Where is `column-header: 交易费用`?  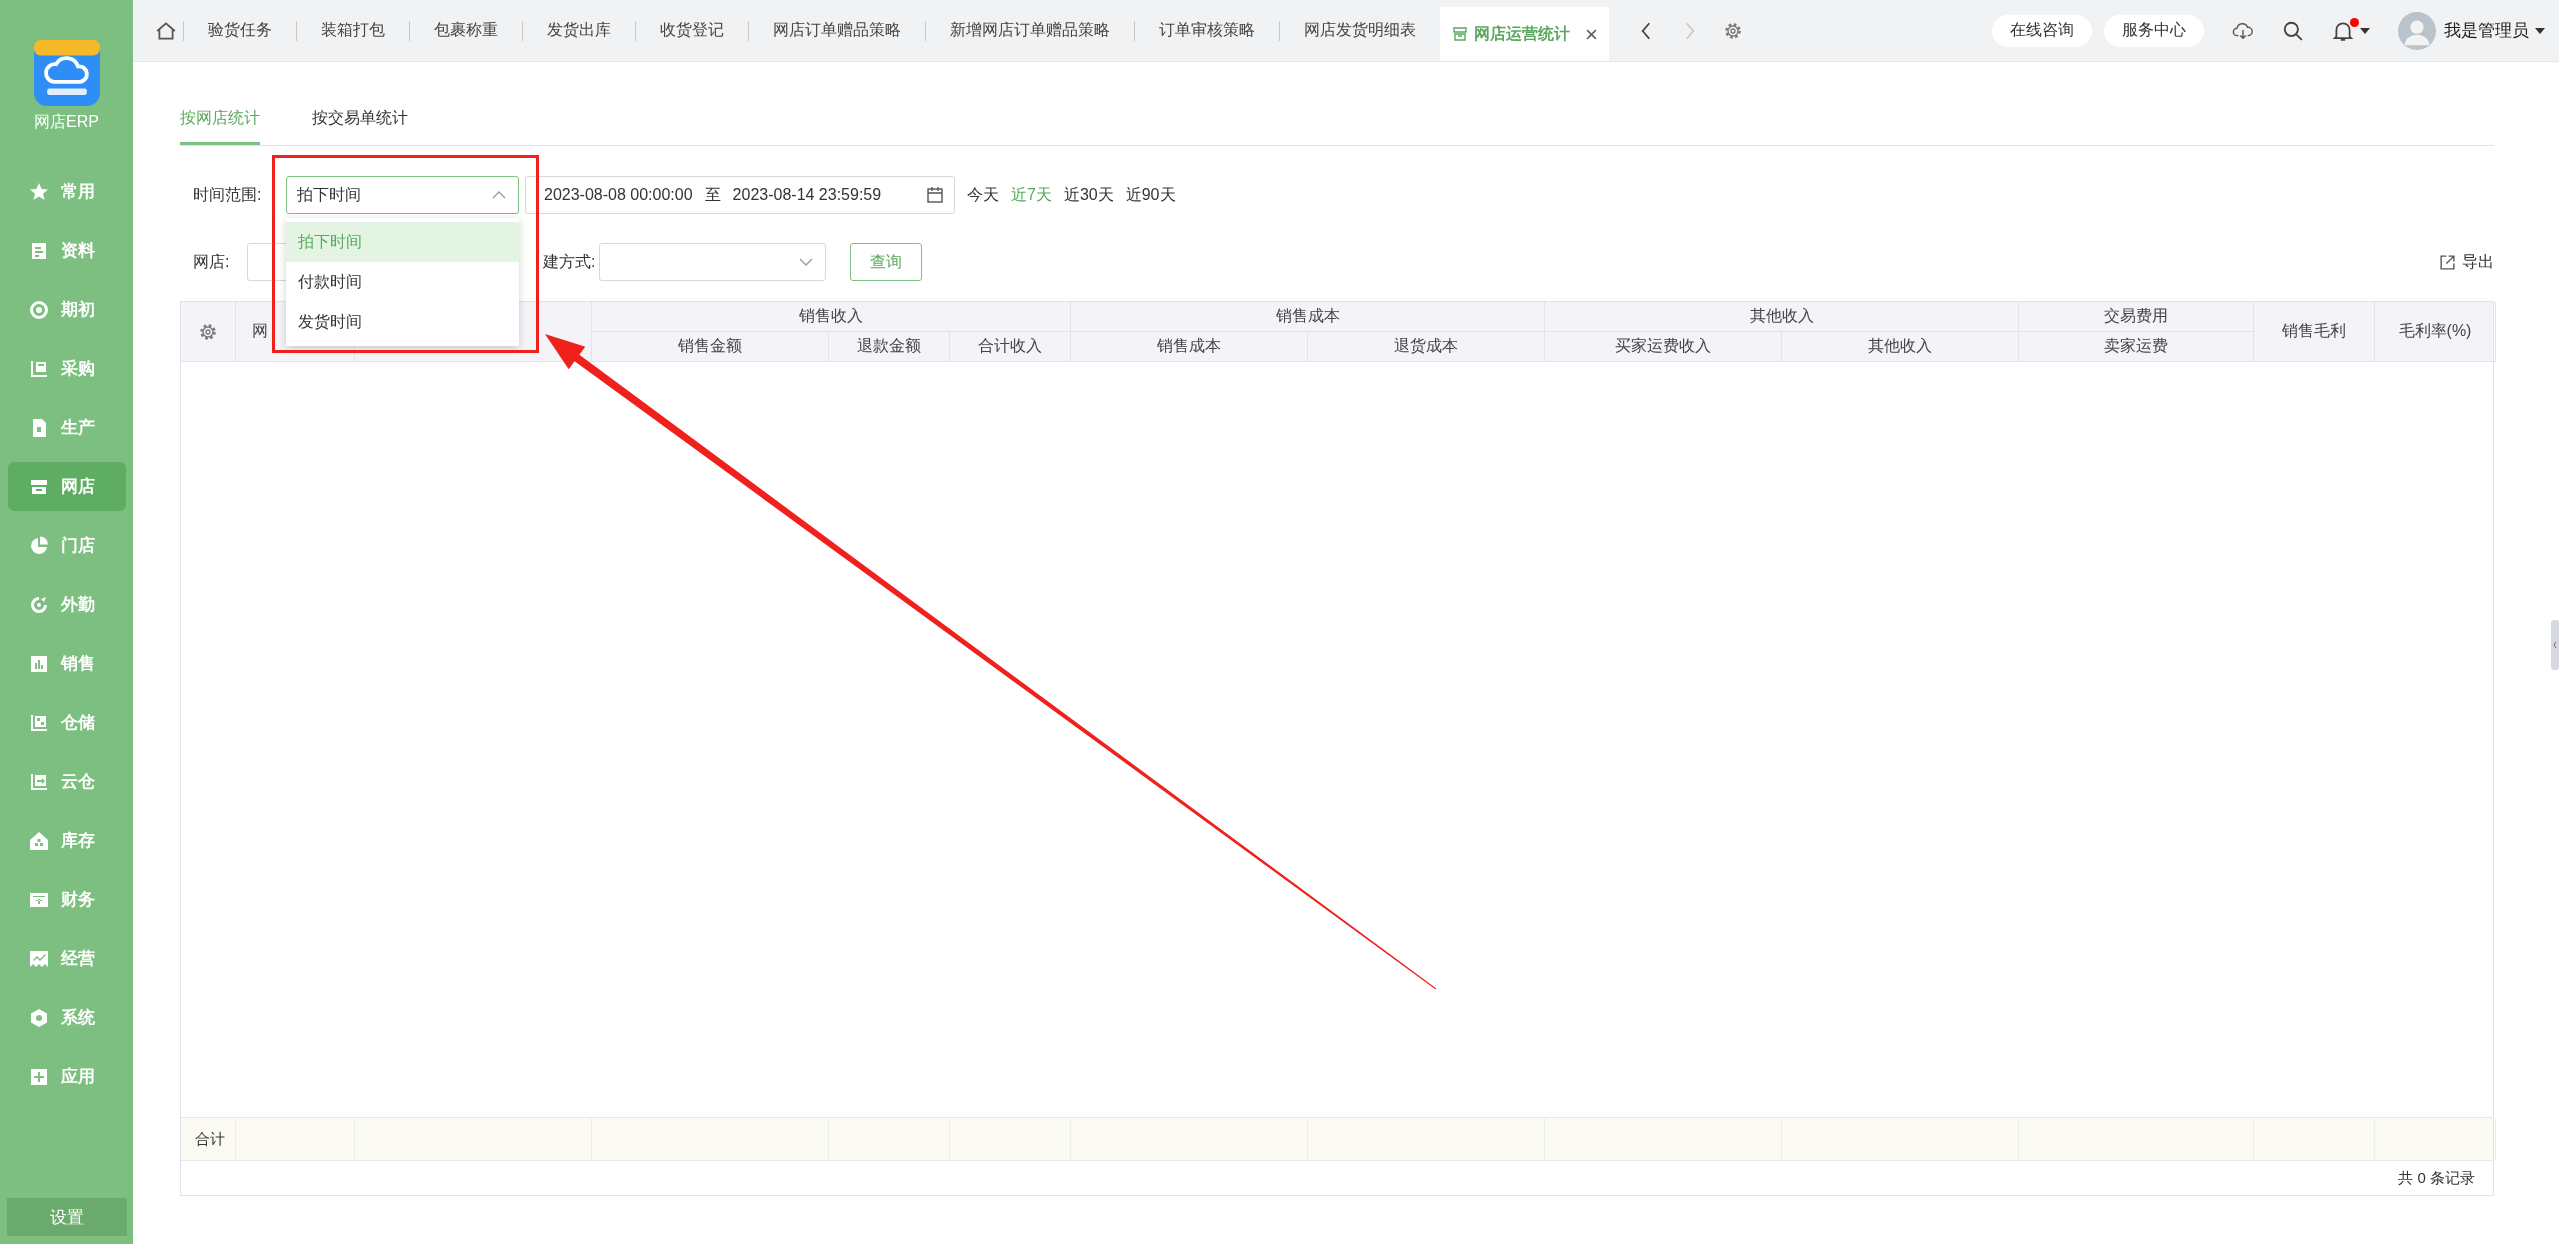
column-header: 交易费用 is located at coordinates (2136, 317).